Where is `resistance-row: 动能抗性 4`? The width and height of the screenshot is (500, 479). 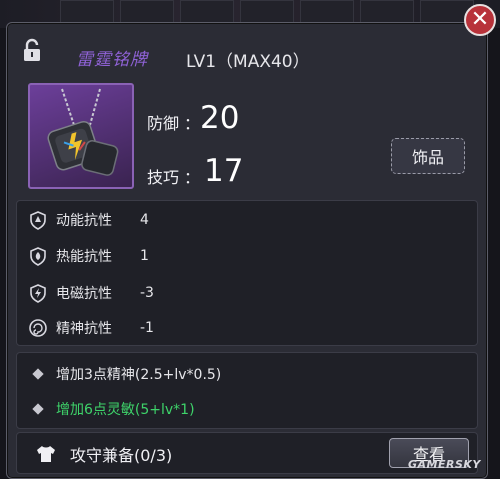
resistance-row: 动能抗性 4 is located at coordinates (88, 220).